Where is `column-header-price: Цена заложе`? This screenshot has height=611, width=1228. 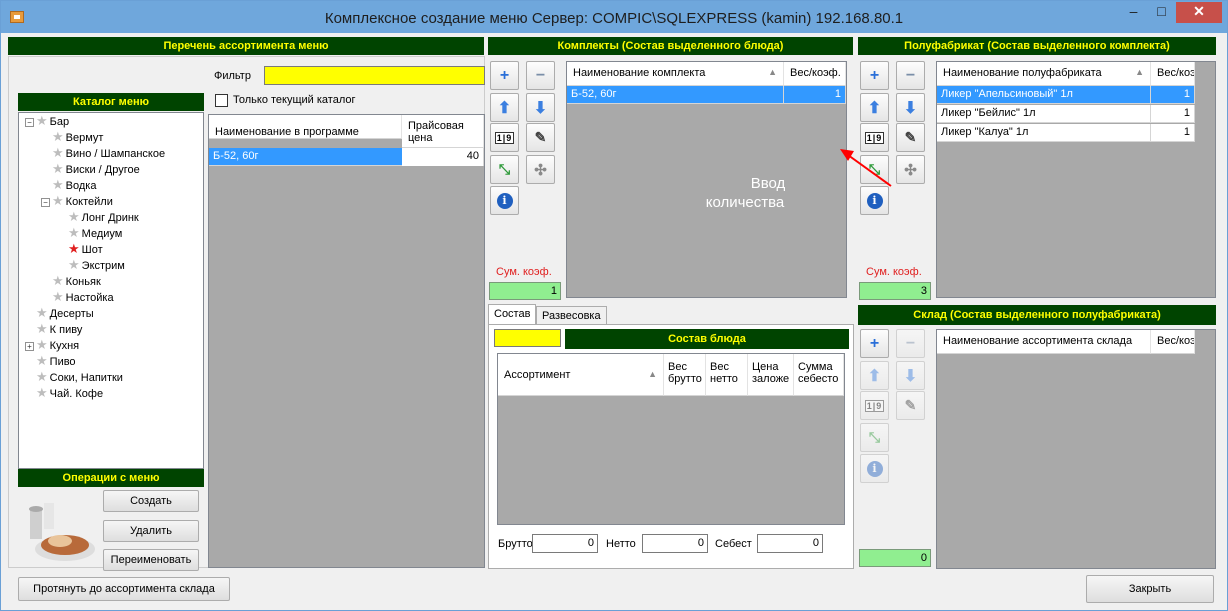 column-header-price: Цена заложе is located at coordinates (771, 375).